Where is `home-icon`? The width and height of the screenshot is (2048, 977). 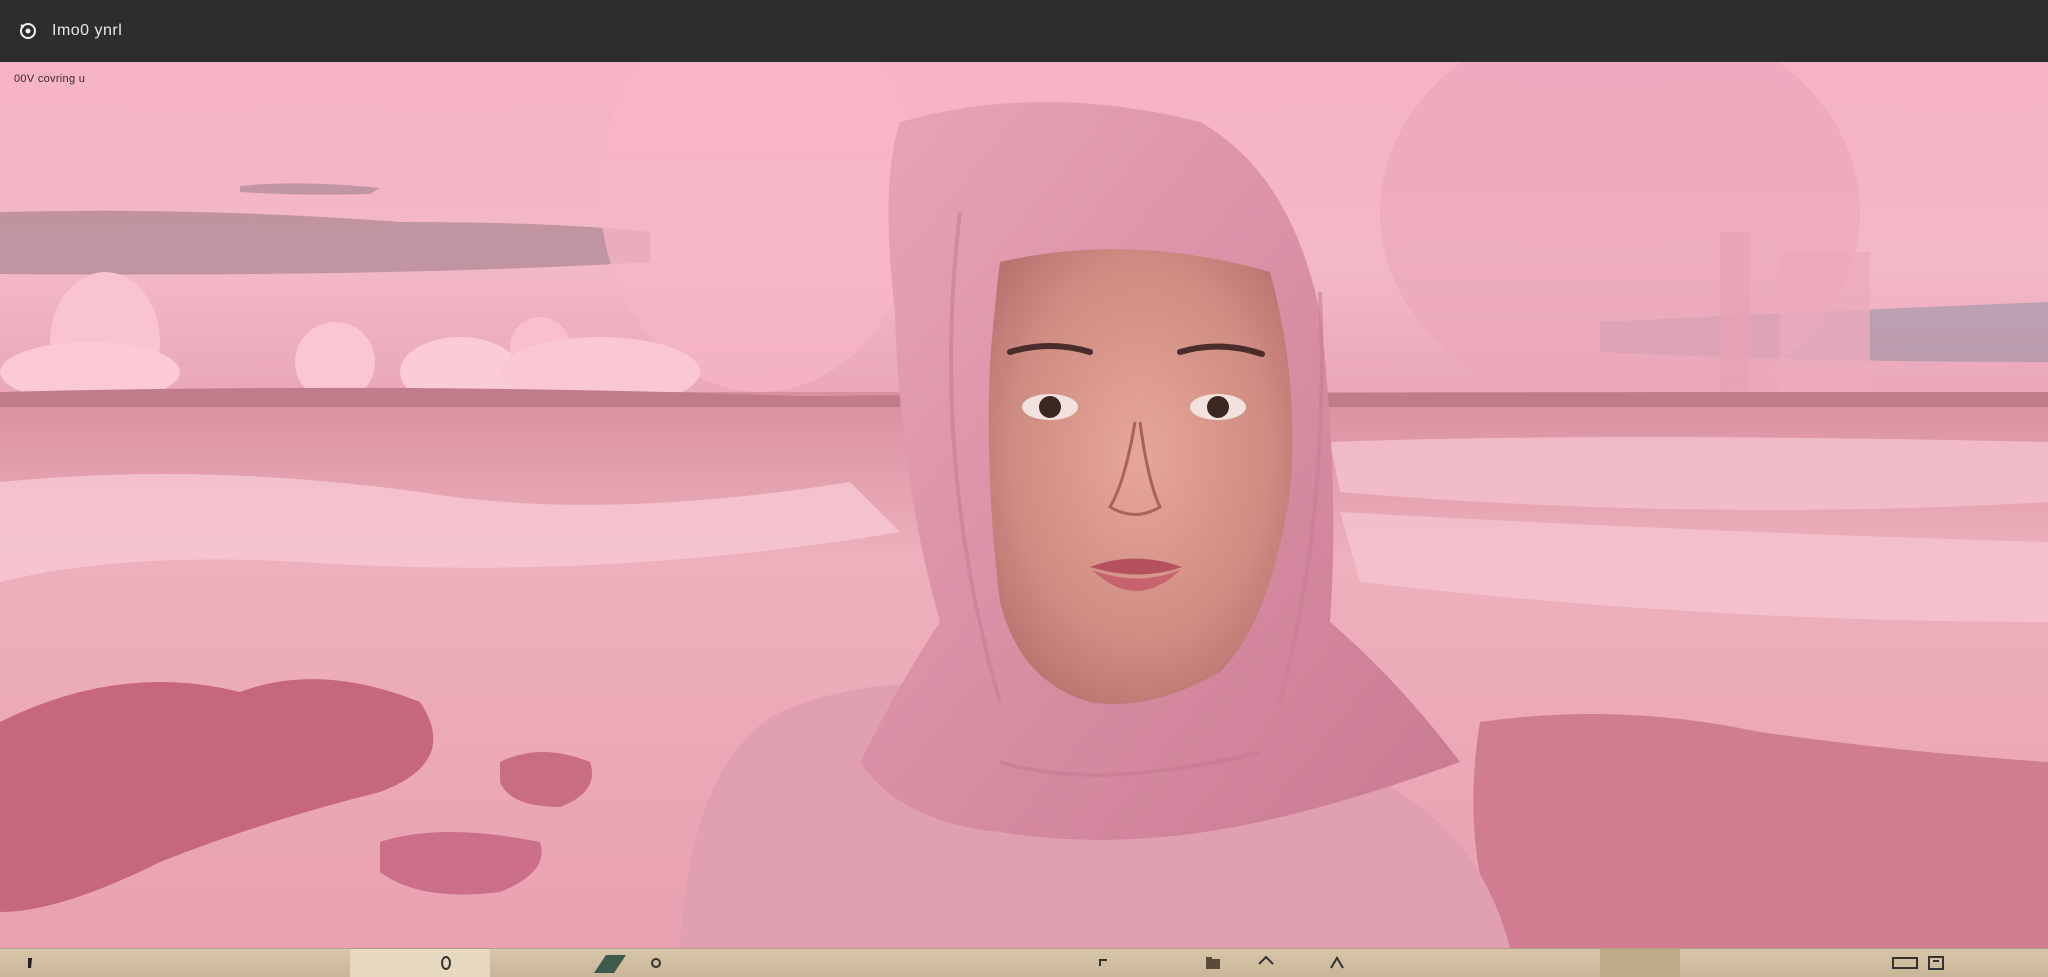 home-icon is located at coordinates (1266, 963).